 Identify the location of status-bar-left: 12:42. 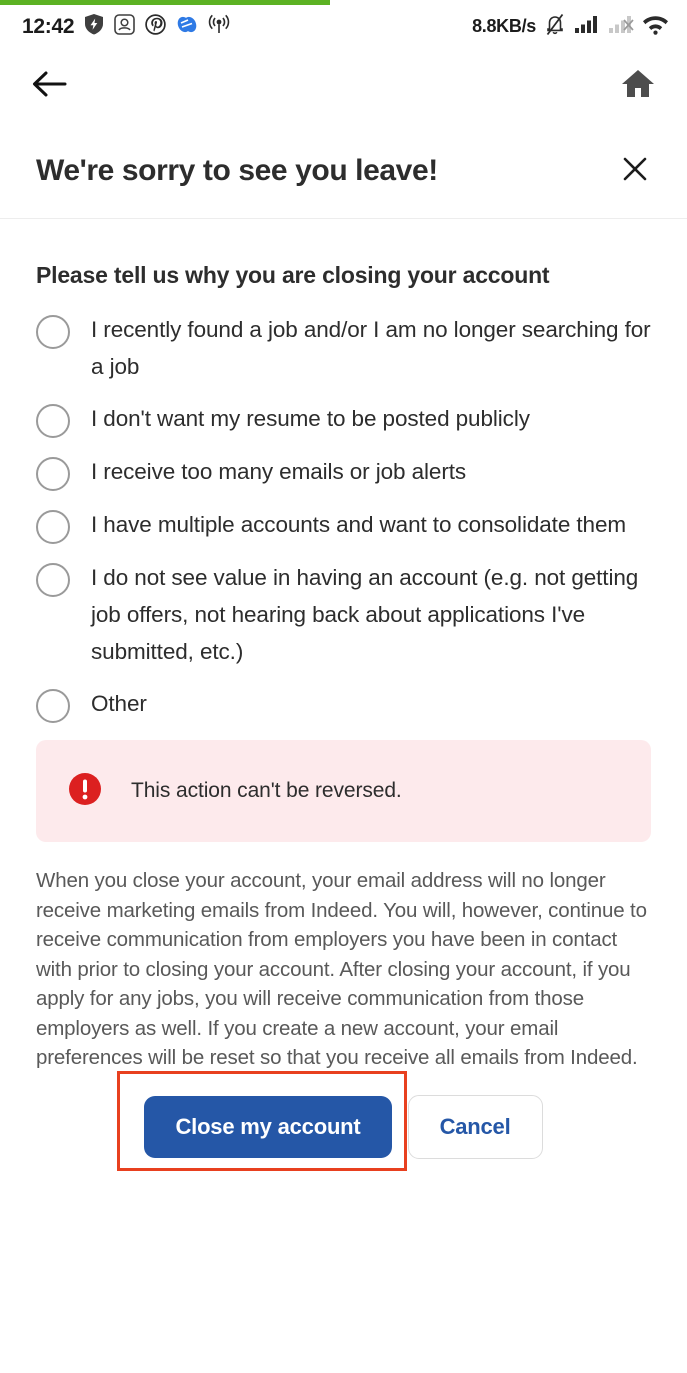
(126, 26).